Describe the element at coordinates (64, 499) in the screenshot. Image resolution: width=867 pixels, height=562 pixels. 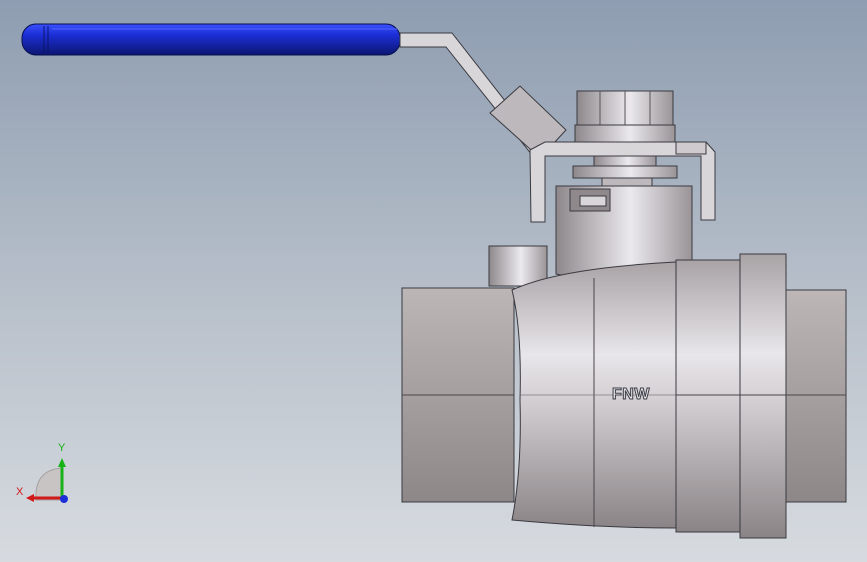
I see `z-axis-dot` at that location.